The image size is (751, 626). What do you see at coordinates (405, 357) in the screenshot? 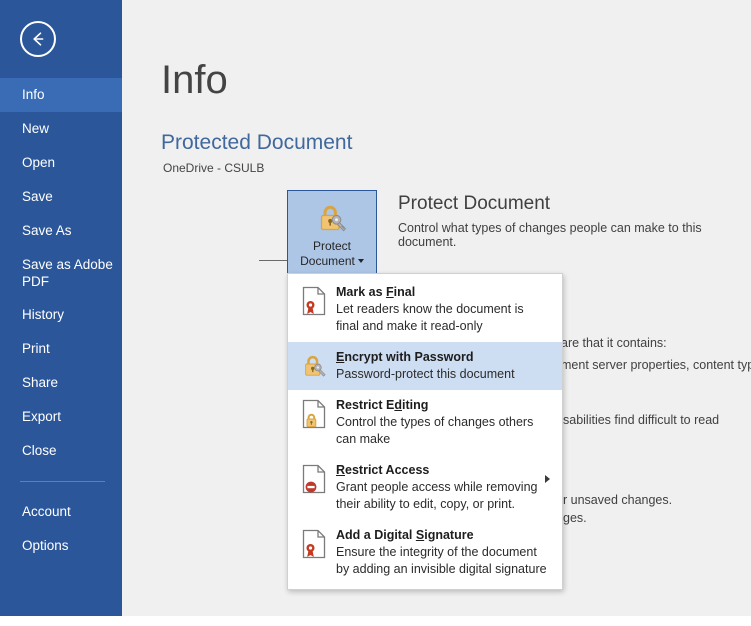
I see `menu-item-title: Encrypt with Password` at bounding box center [405, 357].